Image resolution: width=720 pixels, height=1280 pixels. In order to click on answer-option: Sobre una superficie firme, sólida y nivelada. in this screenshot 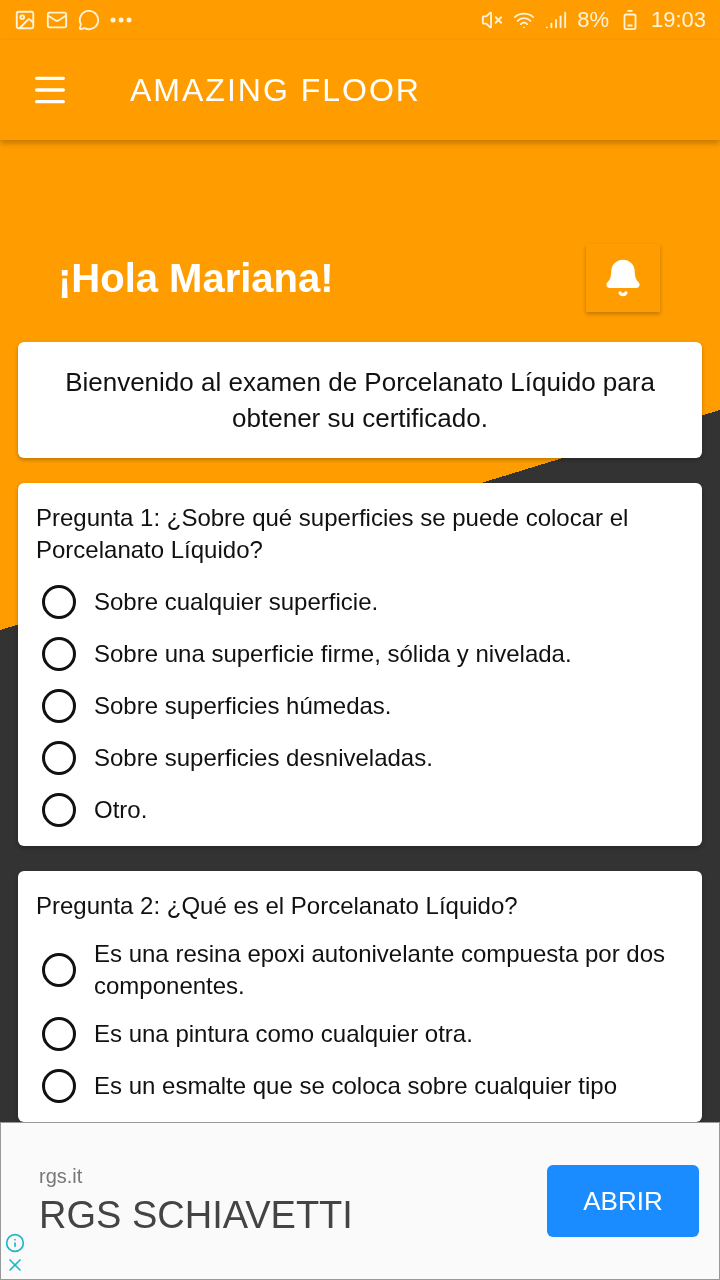, I will do `click(360, 654)`.